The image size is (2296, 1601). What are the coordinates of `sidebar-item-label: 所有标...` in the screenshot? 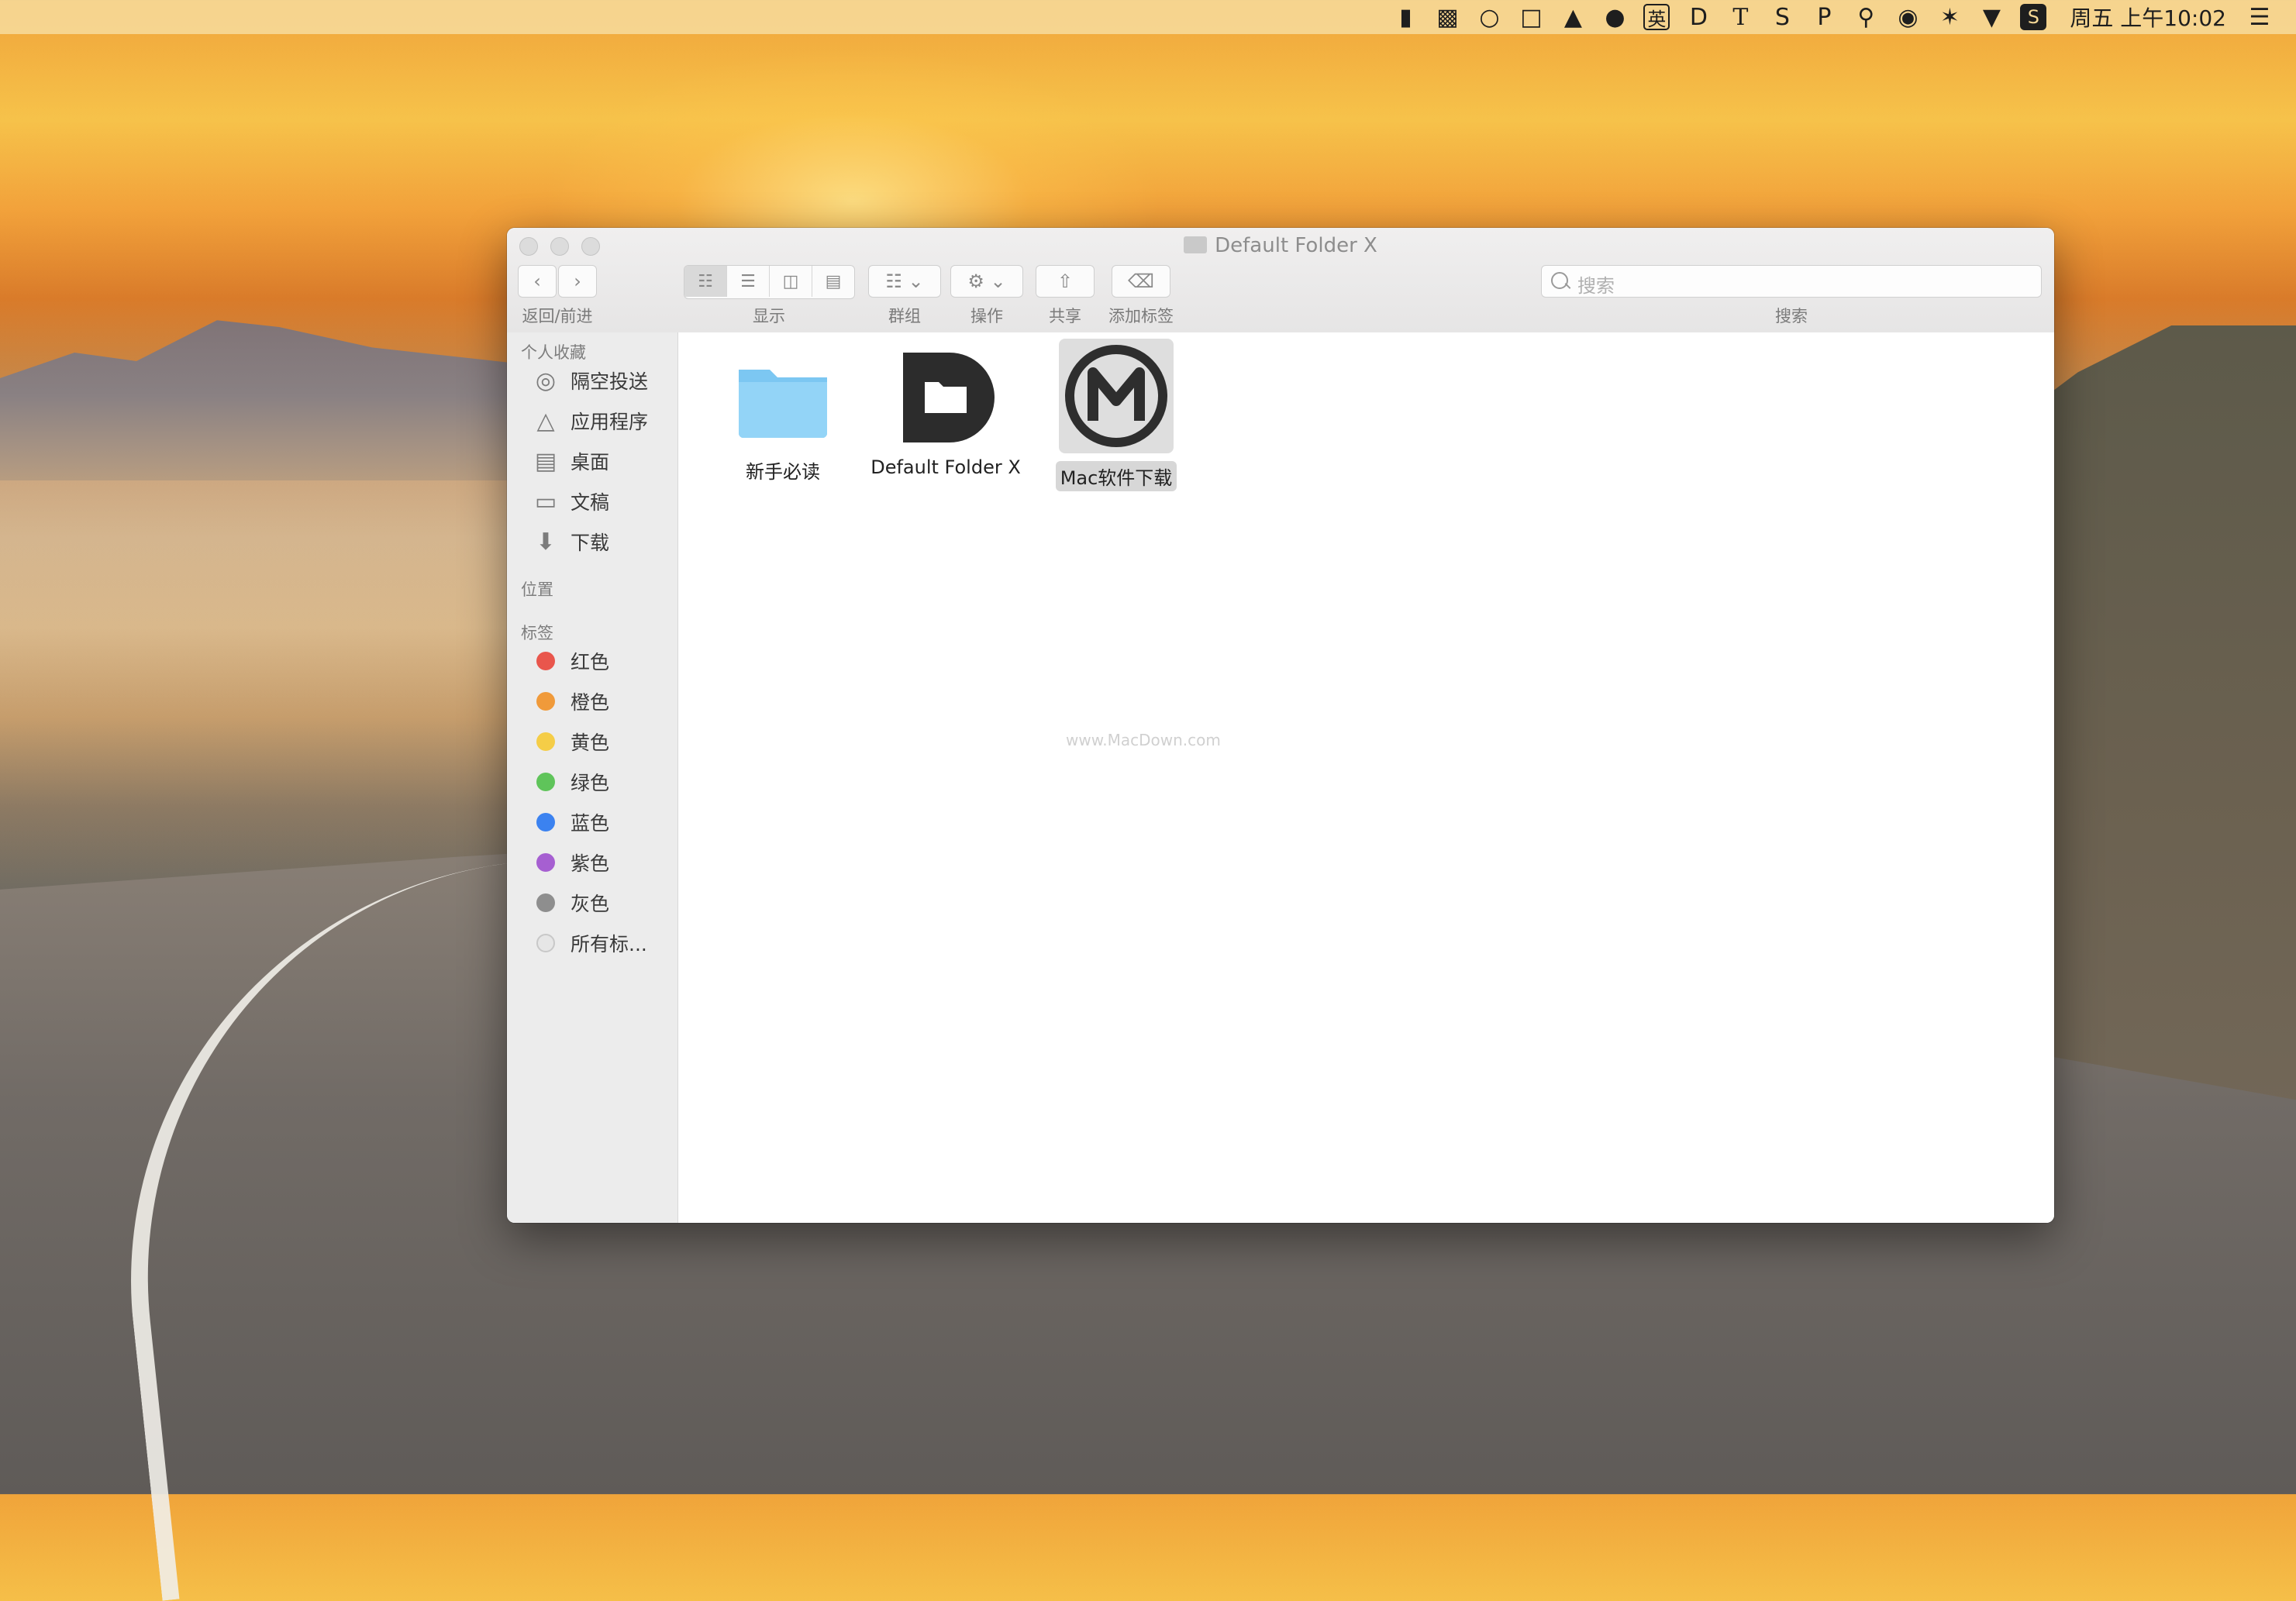 It's located at (609, 944).